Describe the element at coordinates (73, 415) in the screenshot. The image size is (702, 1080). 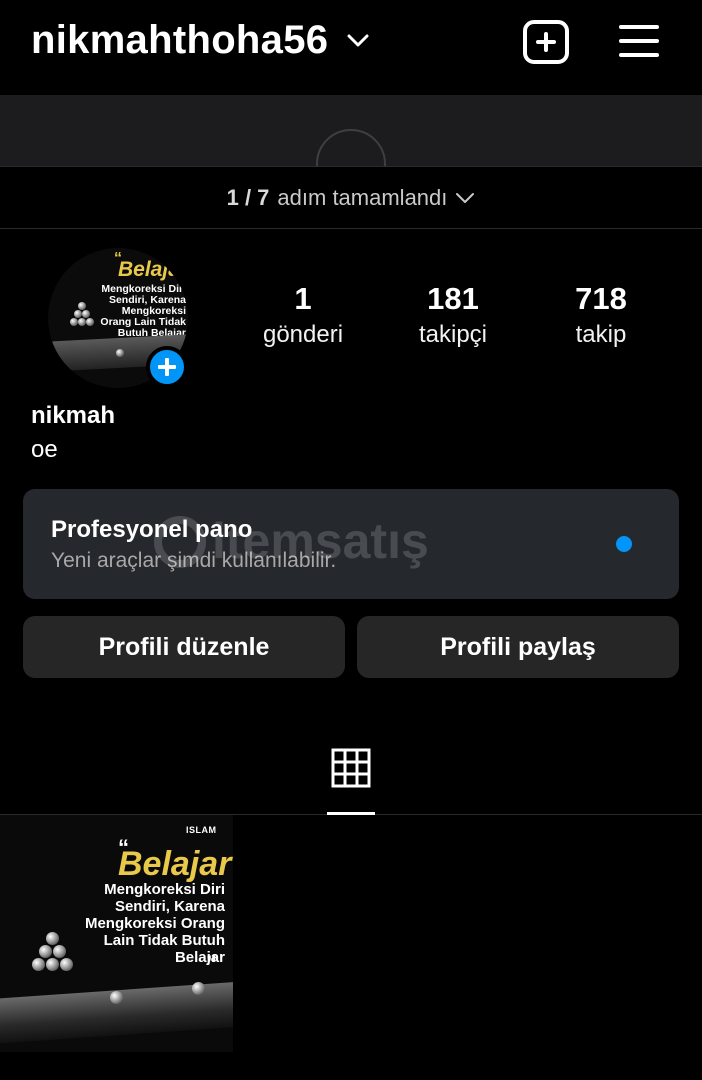
I see `profile-full-name: nikmah` at that location.